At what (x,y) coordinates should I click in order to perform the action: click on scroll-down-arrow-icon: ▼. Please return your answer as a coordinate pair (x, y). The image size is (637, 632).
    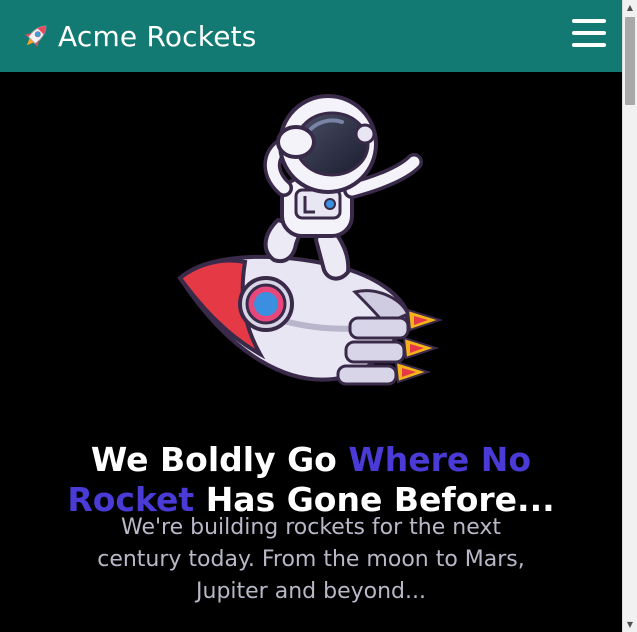
    Looking at the image, I should click on (630, 624).